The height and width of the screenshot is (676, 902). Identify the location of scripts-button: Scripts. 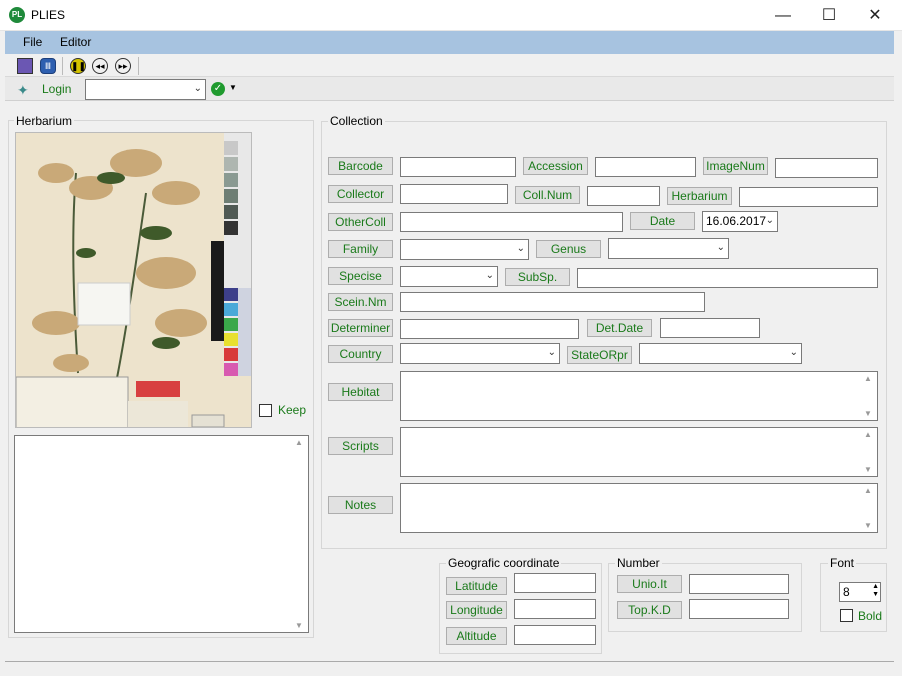
(360, 446).